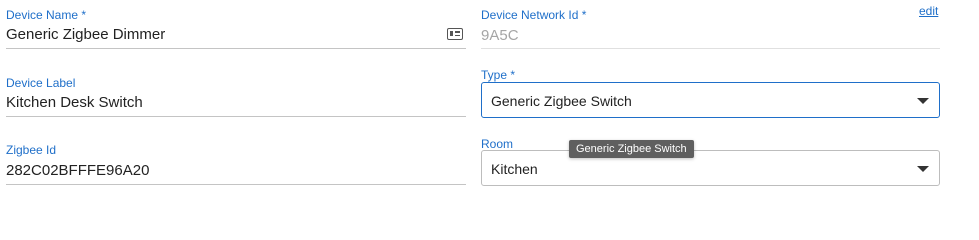 This screenshot has height=240, width=979. Describe the element at coordinates (236, 94) in the screenshot. I see `device-label-field: Device Label Kitchen Desk Switch` at that location.